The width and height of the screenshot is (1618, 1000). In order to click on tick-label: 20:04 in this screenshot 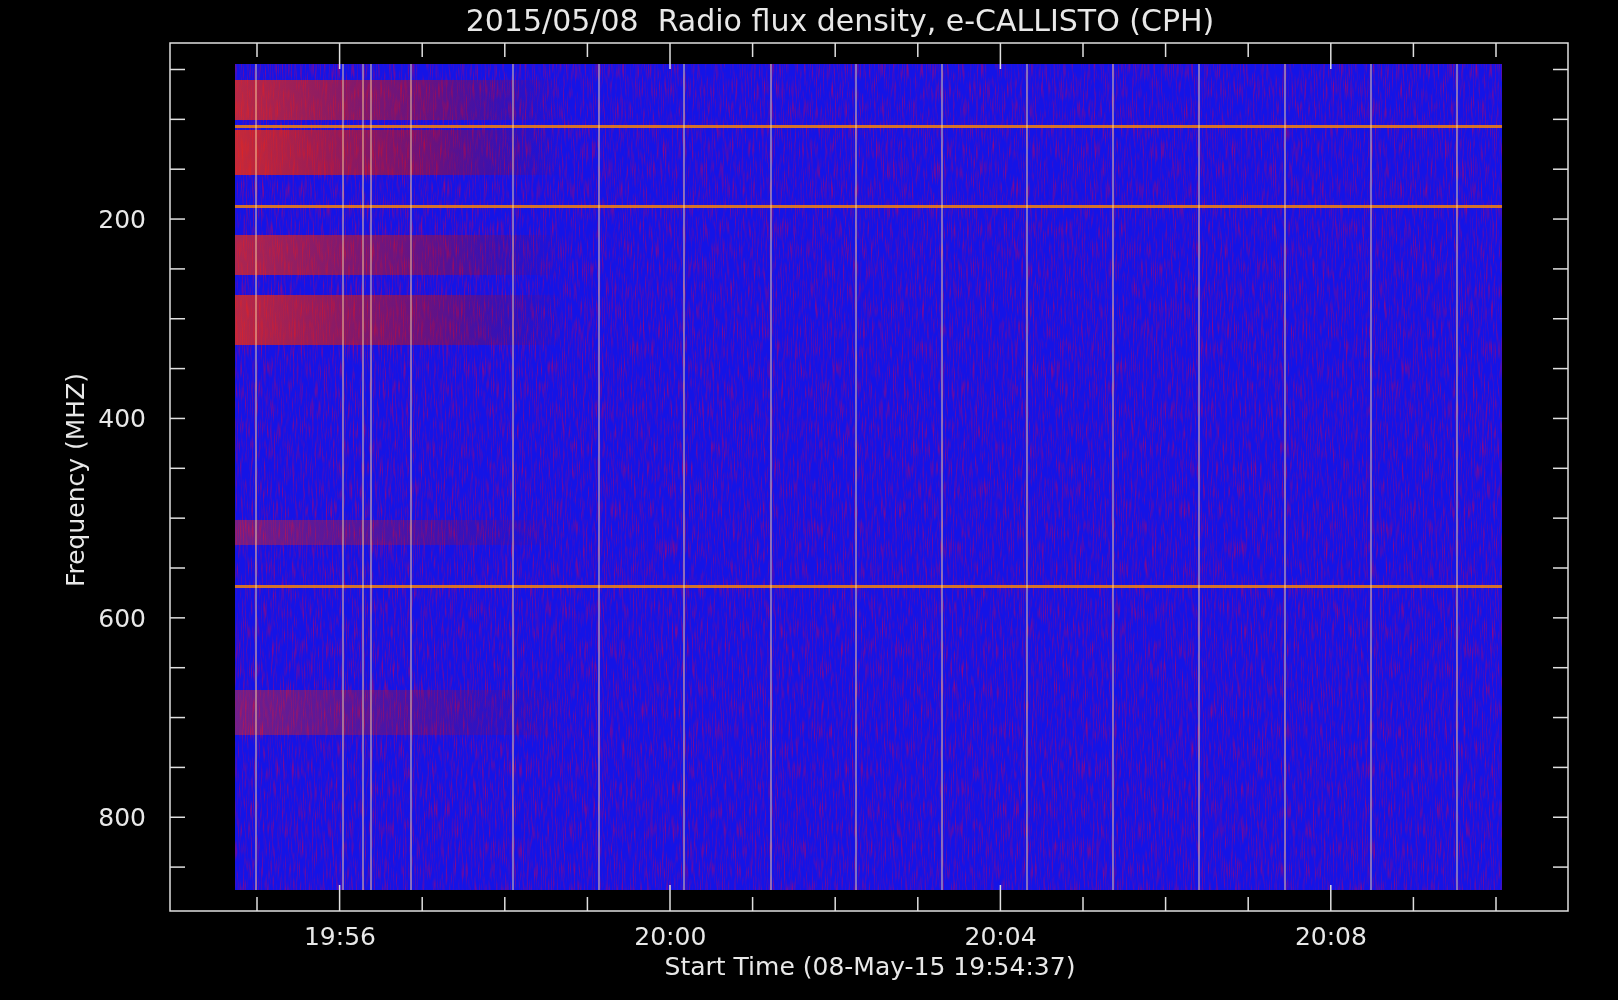, I will do `click(1000, 936)`.